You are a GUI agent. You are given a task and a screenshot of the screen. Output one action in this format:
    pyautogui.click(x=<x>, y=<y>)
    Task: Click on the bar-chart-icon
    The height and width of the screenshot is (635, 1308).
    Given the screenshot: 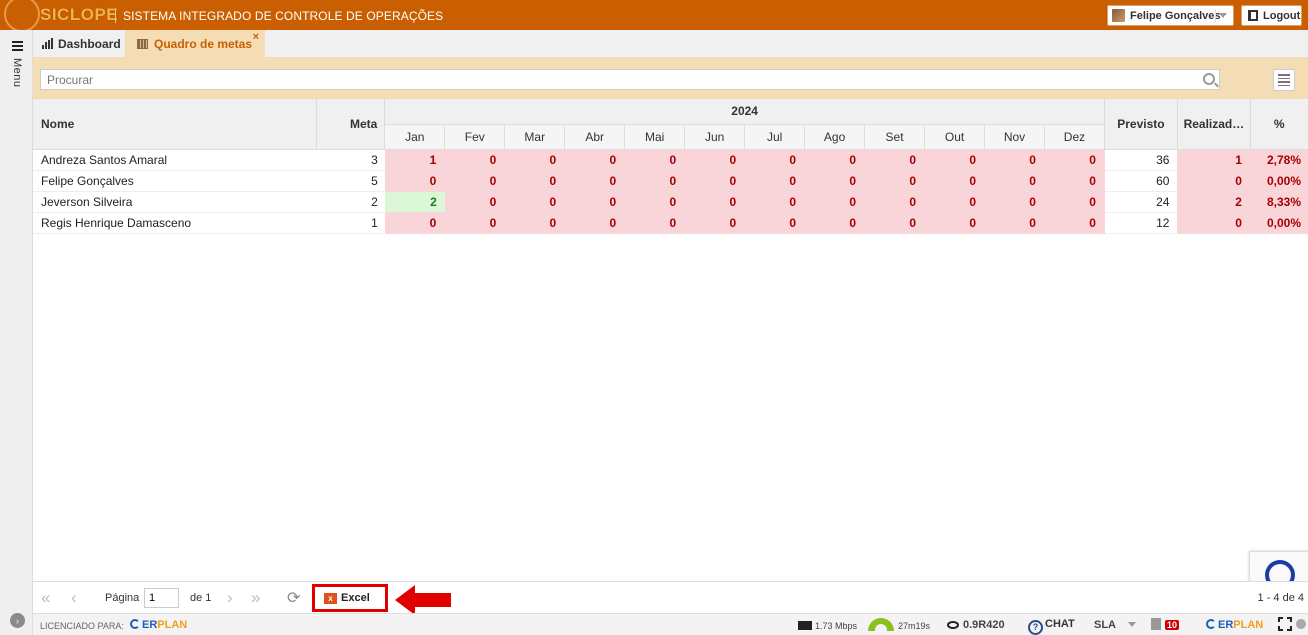 What is the action you would take?
    pyautogui.click(x=47, y=43)
    